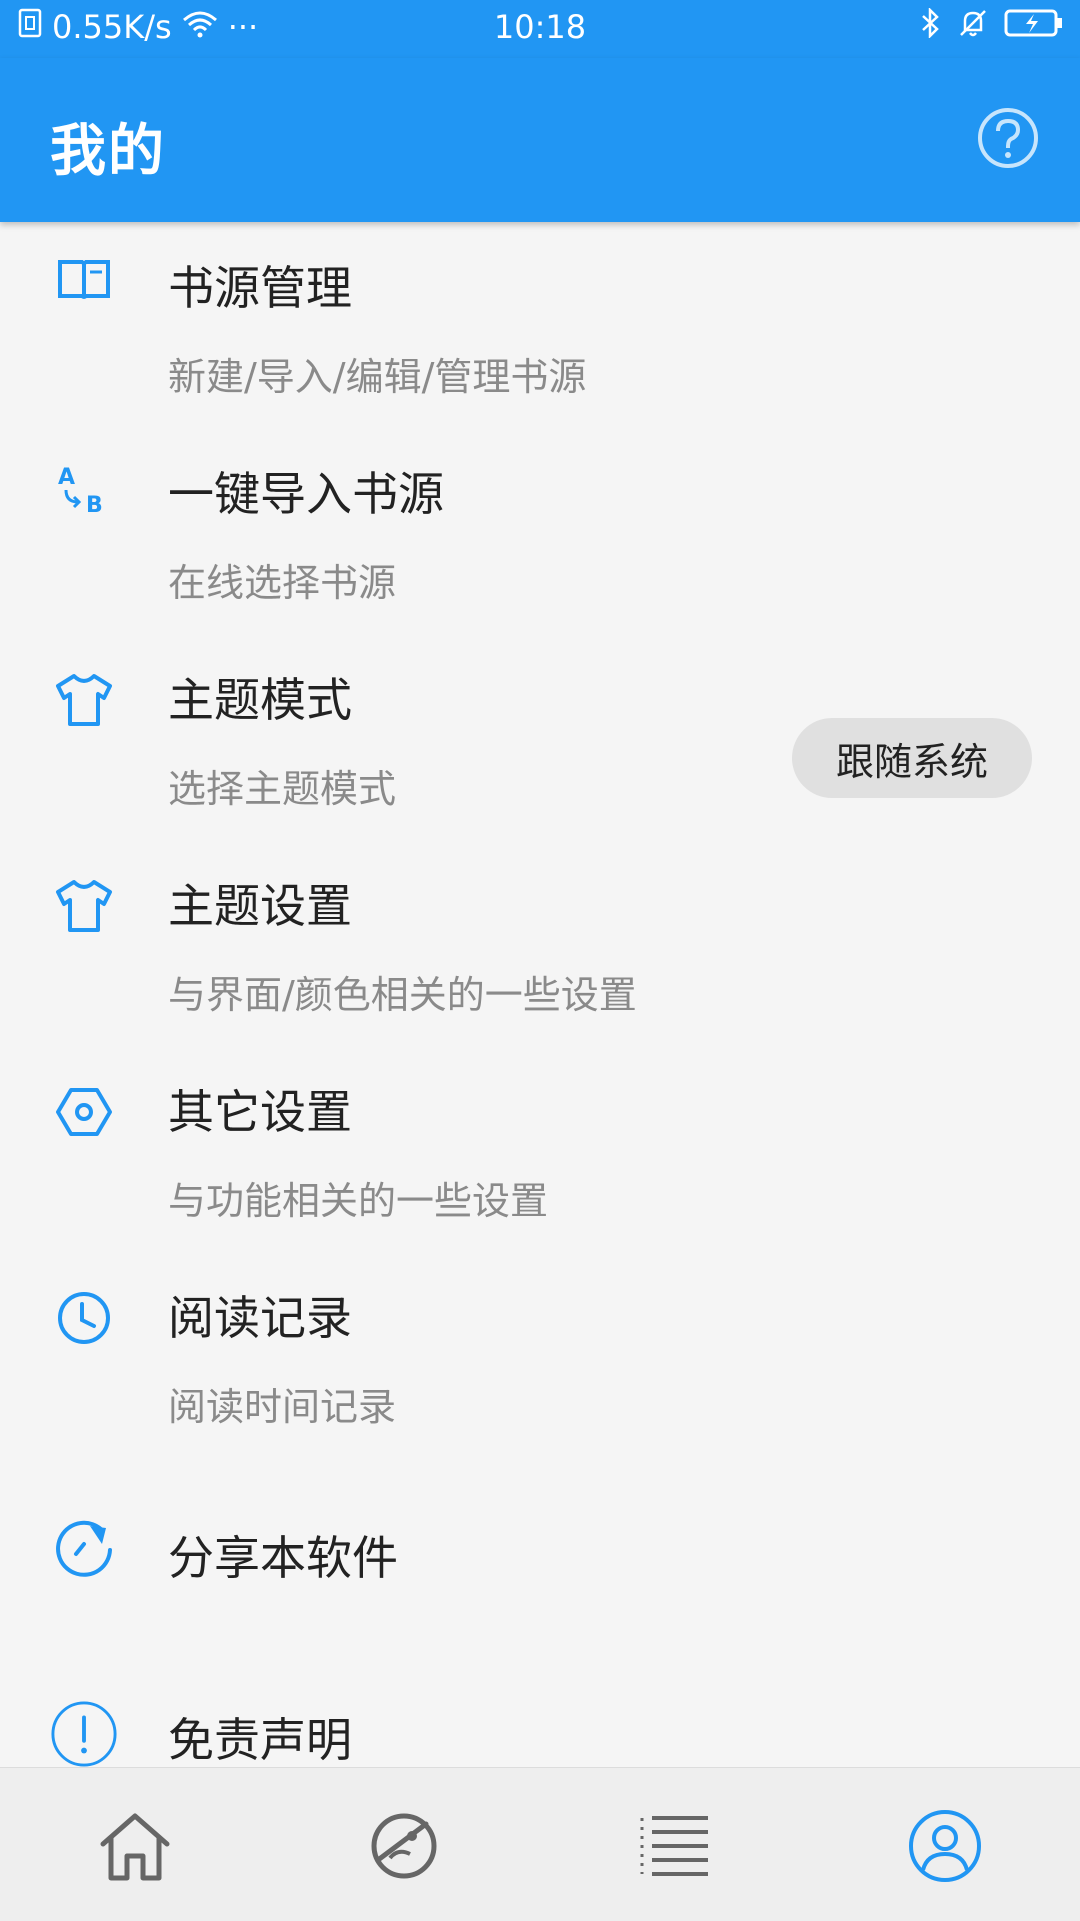 The width and height of the screenshot is (1080, 1921). What do you see at coordinates (540, 325) in the screenshot?
I see `menu-item-book-source: 书源管理 新建/导入/编辑/管理书源` at bounding box center [540, 325].